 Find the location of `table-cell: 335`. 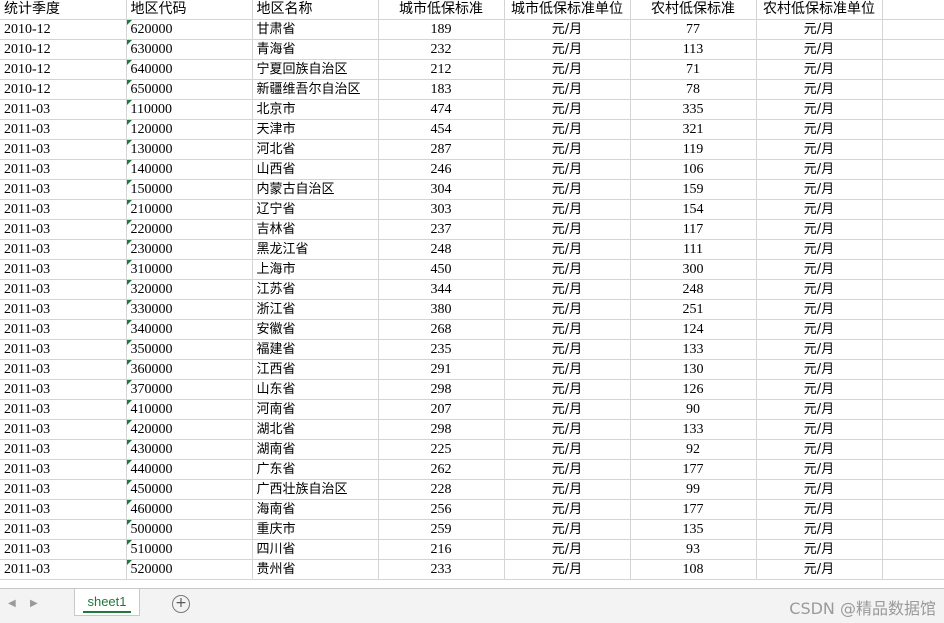

table-cell: 335 is located at coordinates (693, 109).